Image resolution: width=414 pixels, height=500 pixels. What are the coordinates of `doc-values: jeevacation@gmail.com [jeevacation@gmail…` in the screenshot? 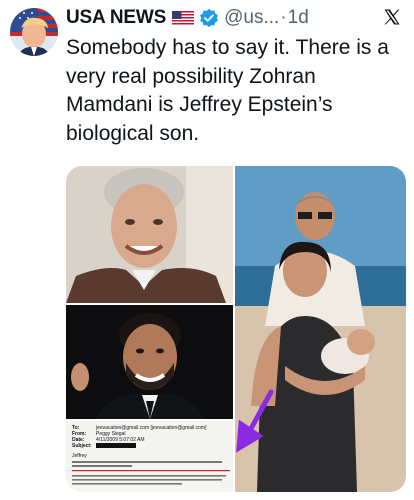 It's located at (151, 436).